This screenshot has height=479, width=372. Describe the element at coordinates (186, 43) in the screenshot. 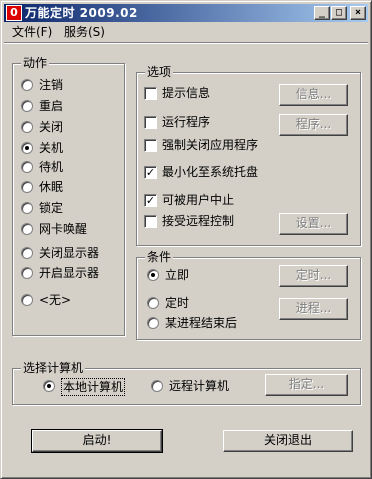

I see `menu-separator` at that location.